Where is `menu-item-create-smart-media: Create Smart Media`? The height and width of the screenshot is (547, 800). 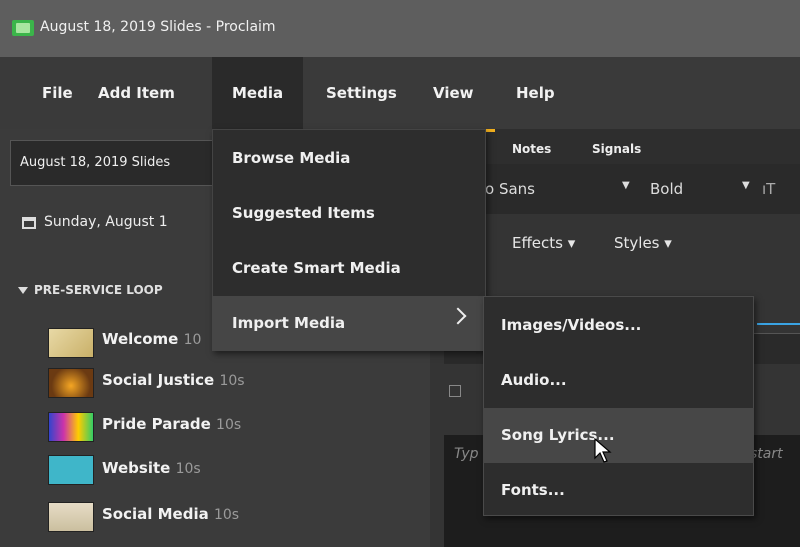 menu-item-create-smart-media: Create Smart Media is located at coordinates (349, 268).